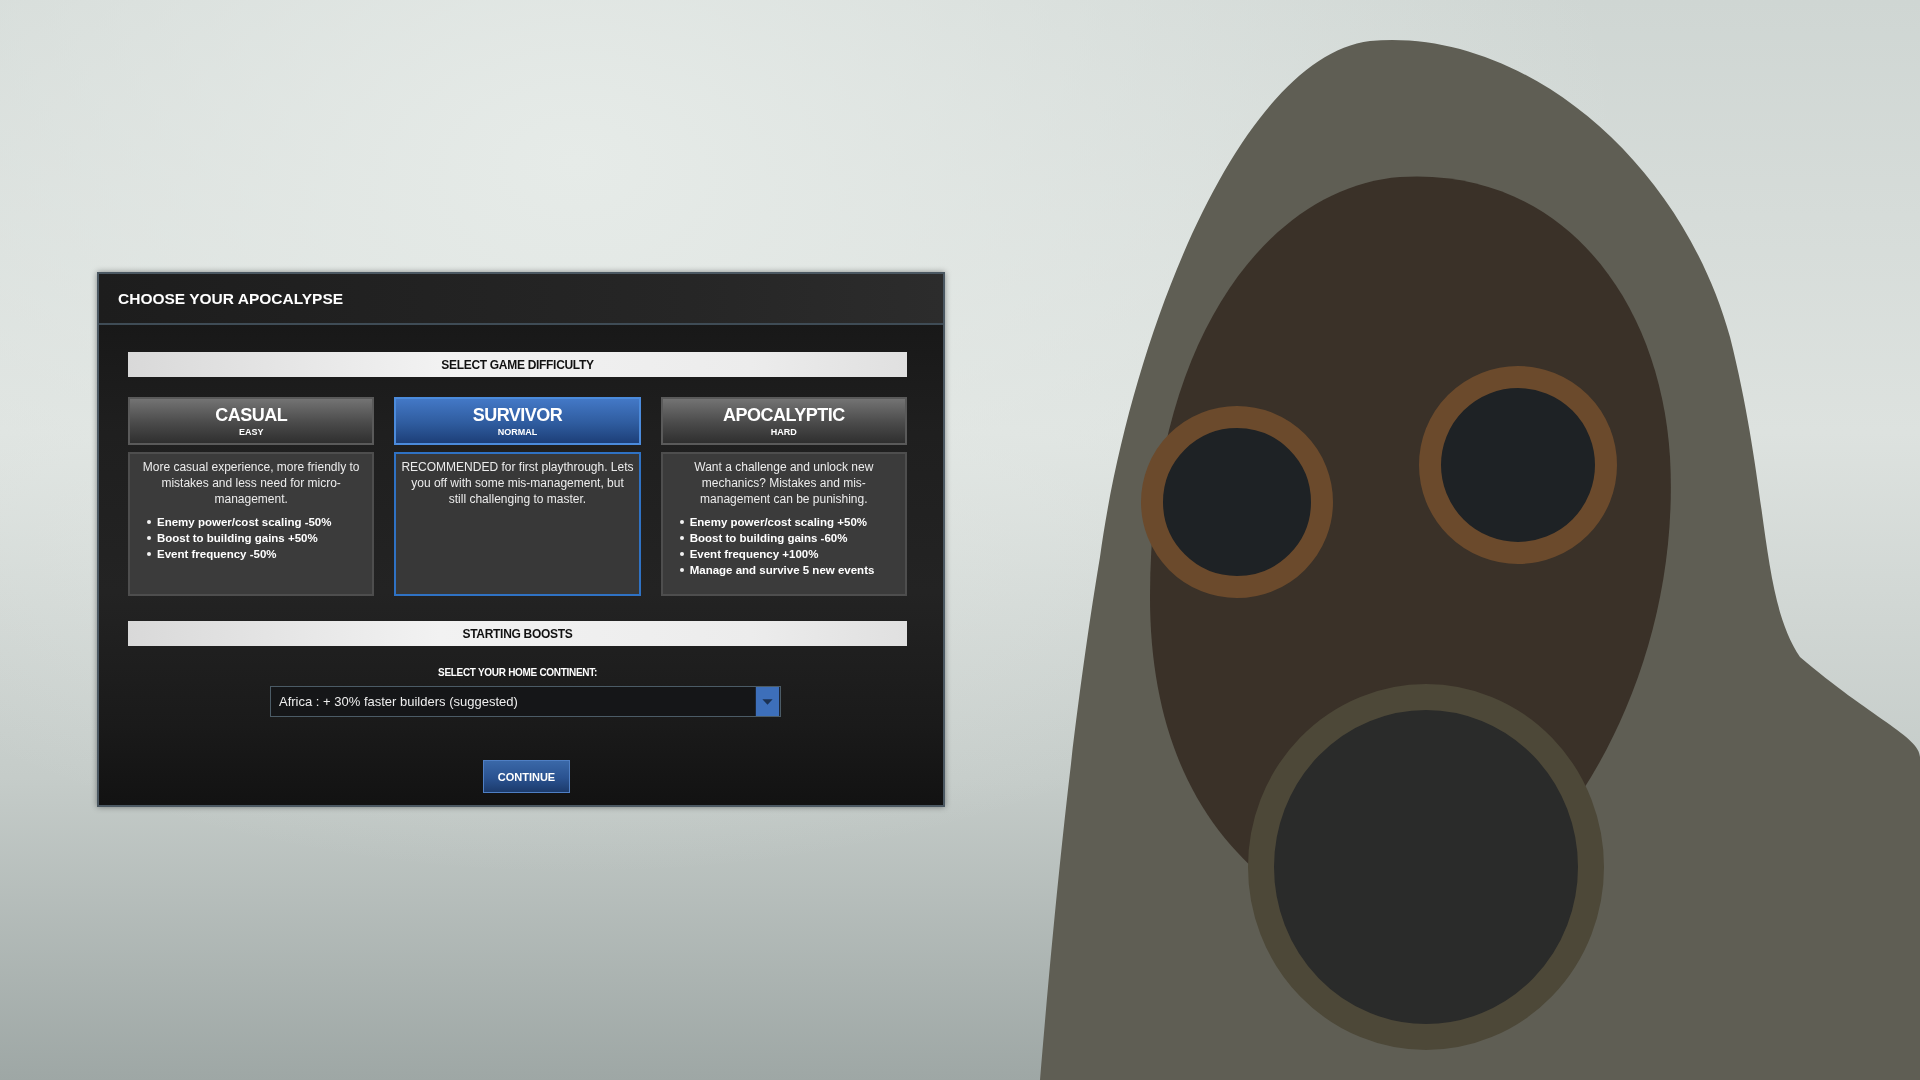  I want to click on effect-text: Event frequency -50%, so click(217, 554).